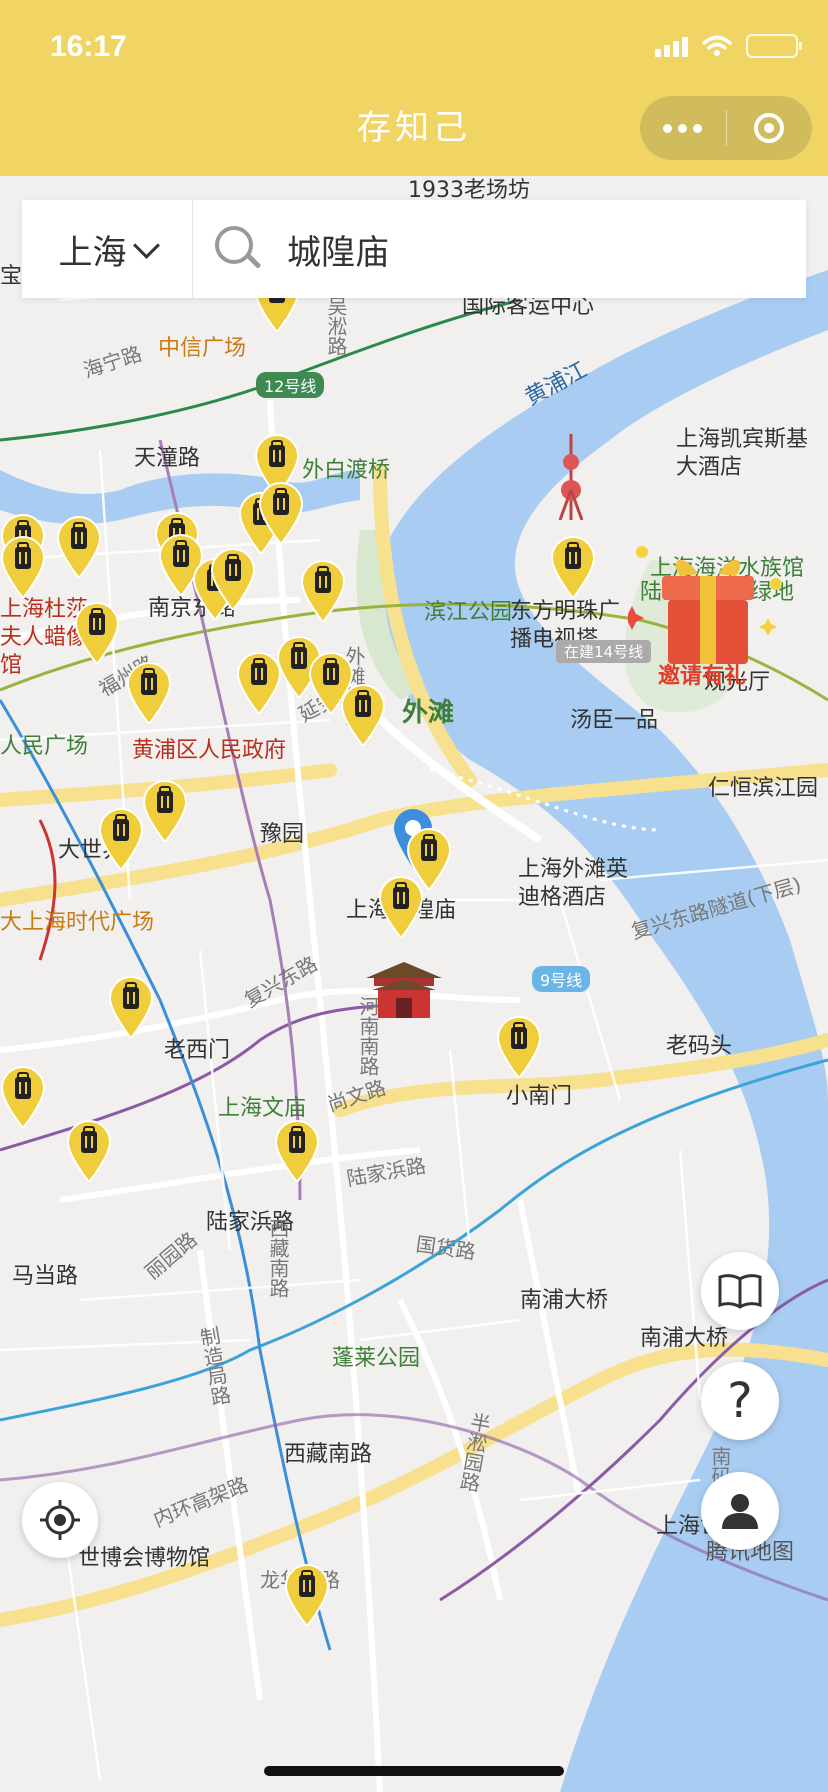 The width and height of the screenshot is (828, 1792). Describe the element at coordinates (702, 676) in the screenshot. I see `gift-label: 邀请有礼` at that location.